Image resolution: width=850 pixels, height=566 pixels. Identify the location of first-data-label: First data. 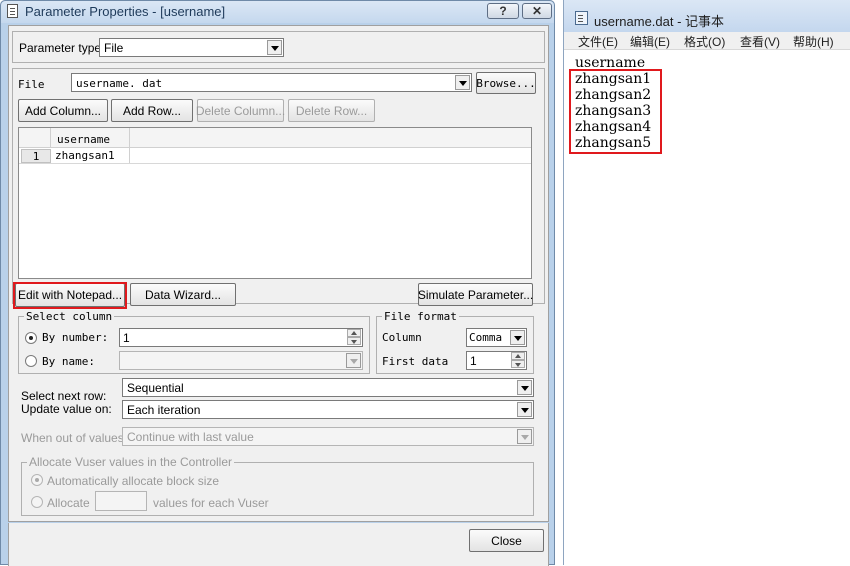
(415, 361).